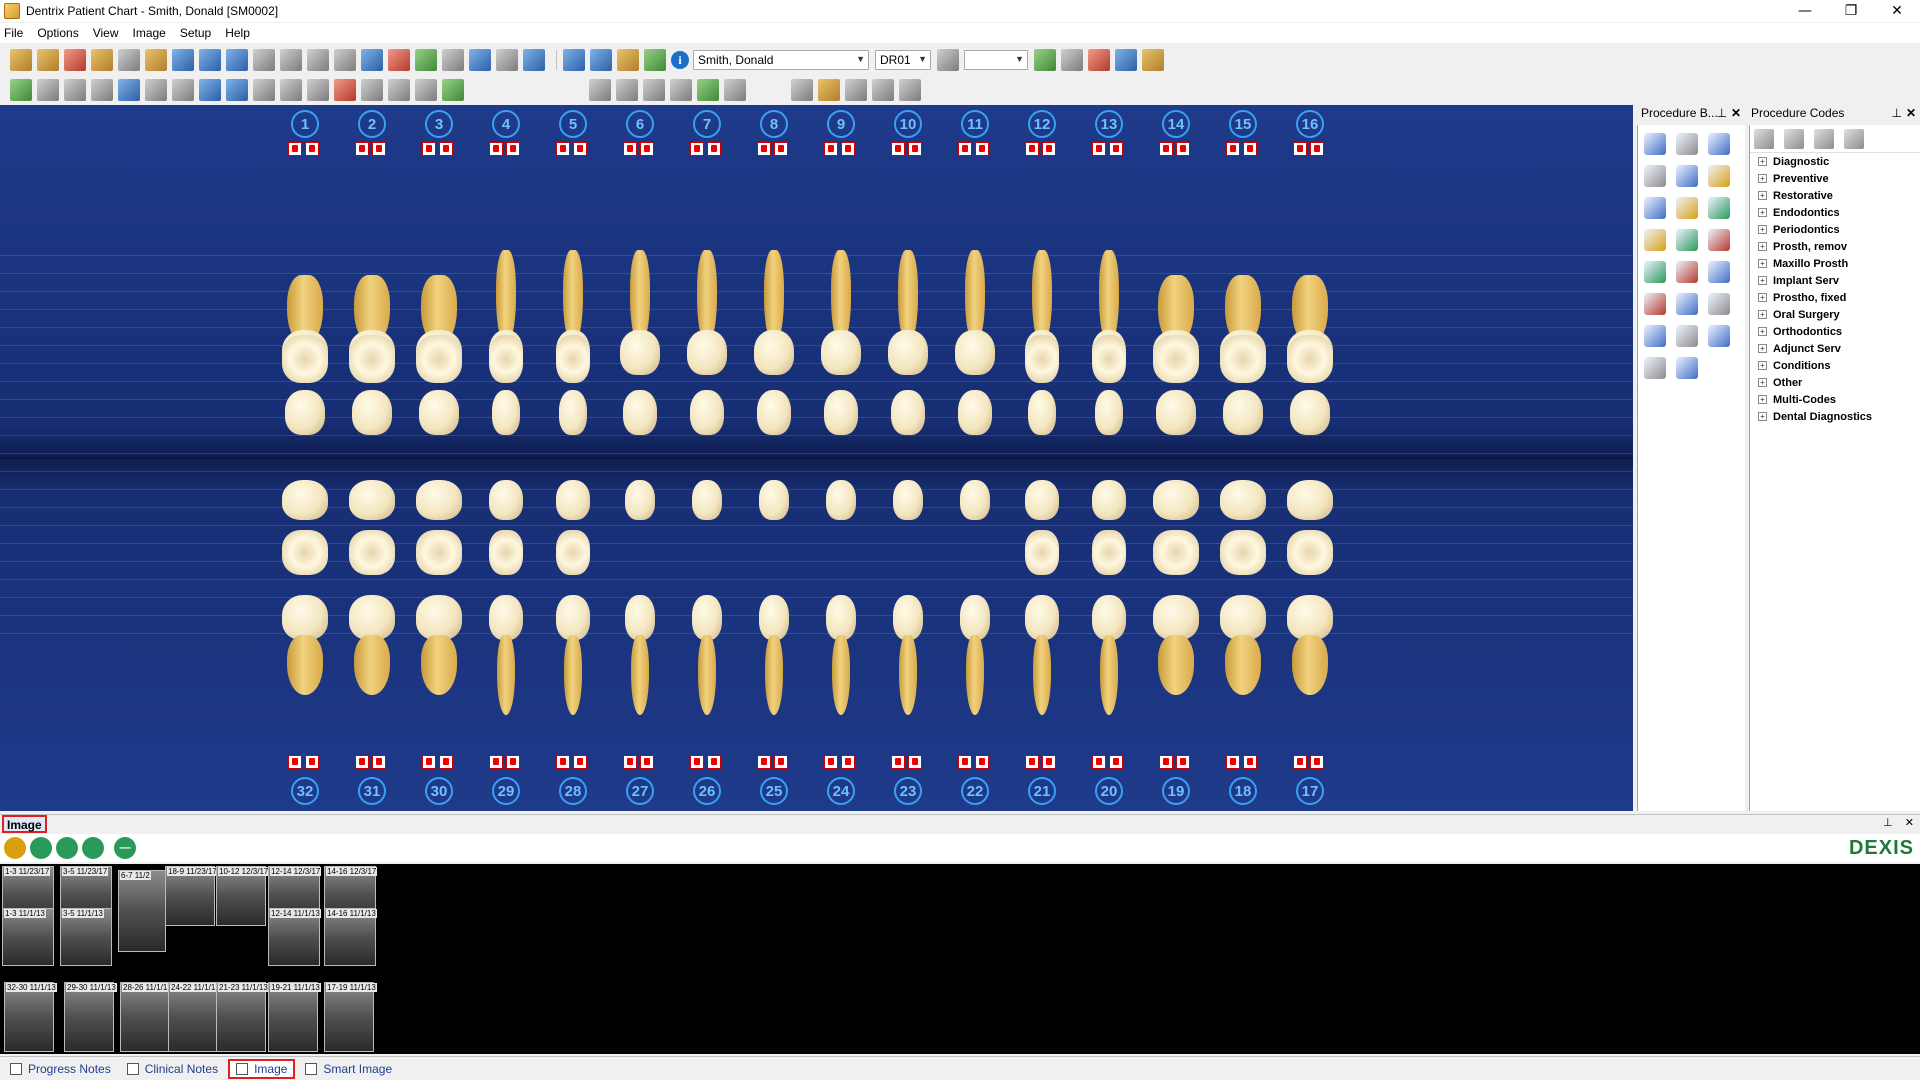  I want to click on select-icon, so click(183, 60).